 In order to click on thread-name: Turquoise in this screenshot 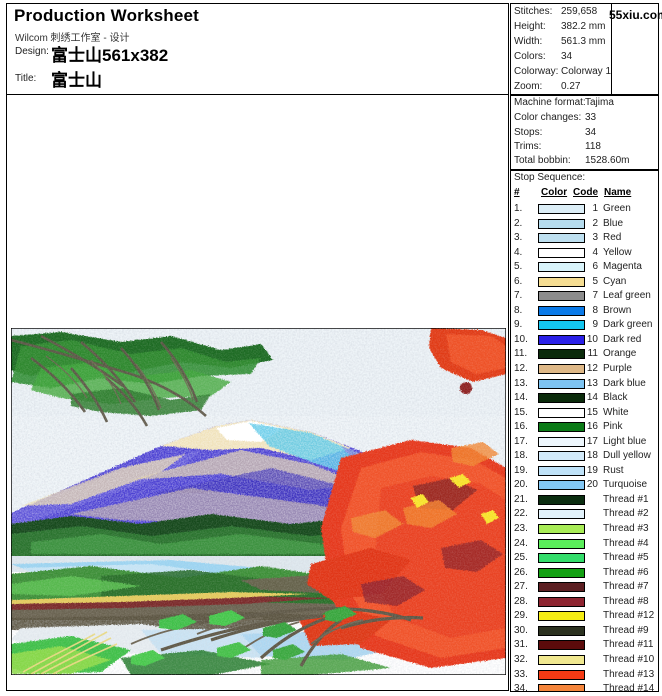, I will do `click(625, 485)`.